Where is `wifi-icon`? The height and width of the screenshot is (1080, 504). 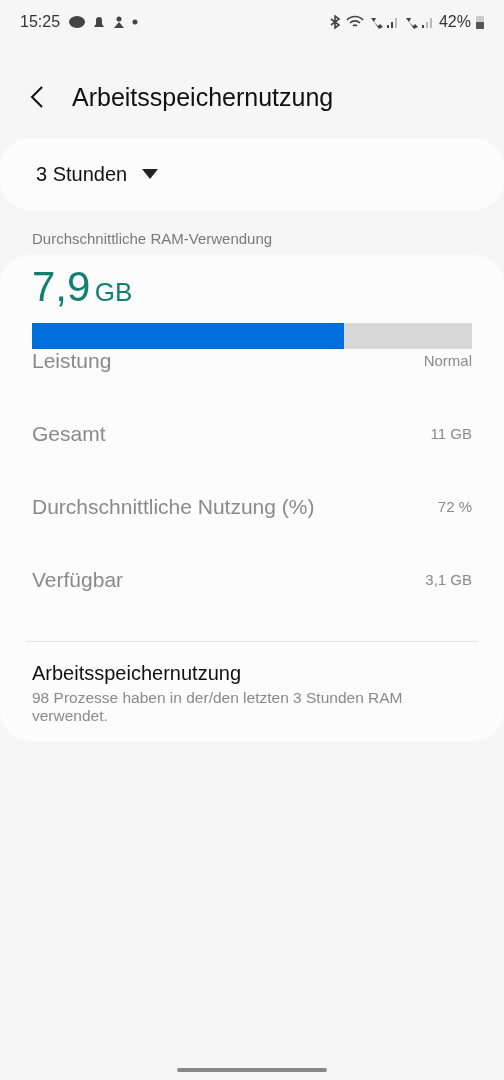
wifi-icon is located at coordinates (354, 22).